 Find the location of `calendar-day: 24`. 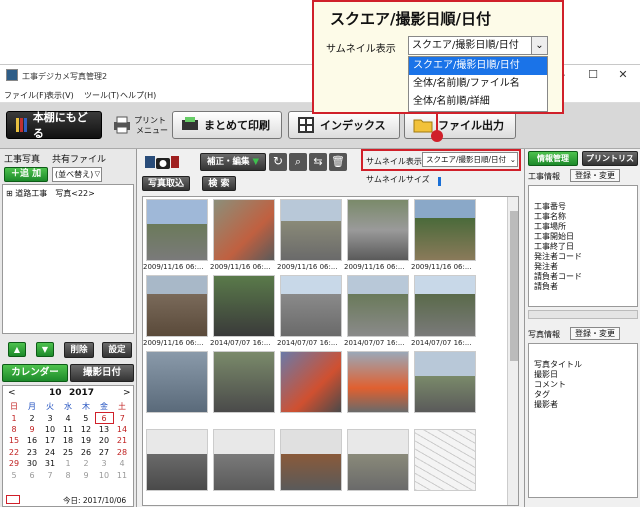

calendar-day: 24 is located at coordinates (50, 452).